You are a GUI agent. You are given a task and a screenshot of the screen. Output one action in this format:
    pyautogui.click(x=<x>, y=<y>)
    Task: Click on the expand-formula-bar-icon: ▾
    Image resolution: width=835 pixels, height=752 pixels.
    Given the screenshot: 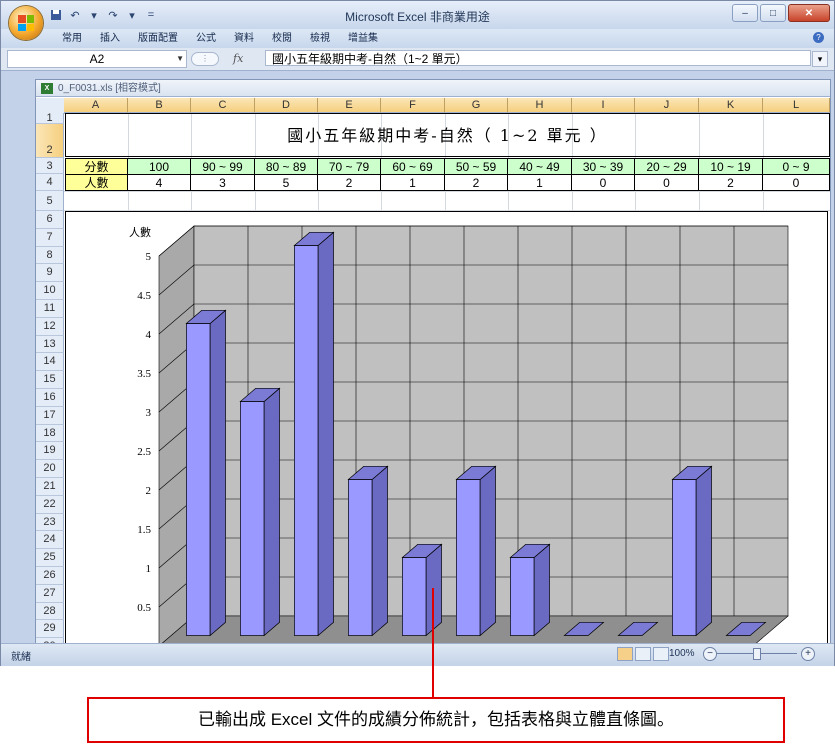 What is the action you would take?
    pyautogui.click(x=820, y=59)
    